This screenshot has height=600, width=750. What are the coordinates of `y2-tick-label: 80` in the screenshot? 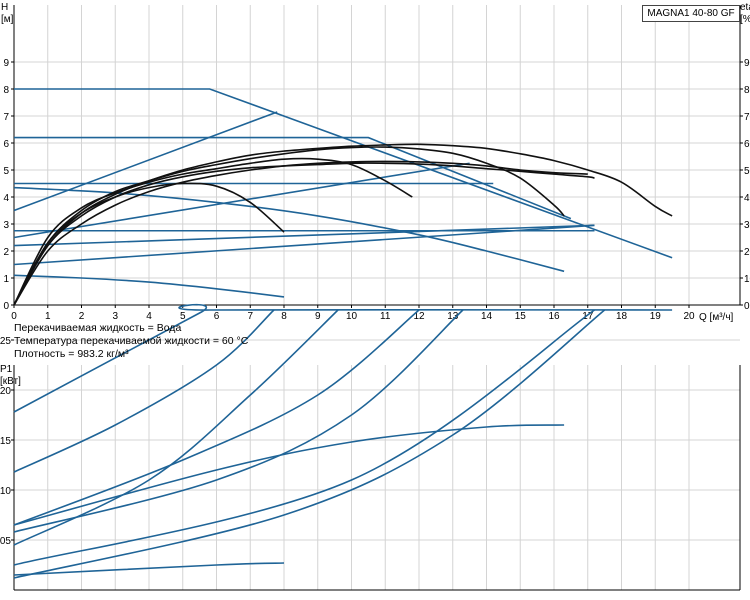 It's located at (747, 90).